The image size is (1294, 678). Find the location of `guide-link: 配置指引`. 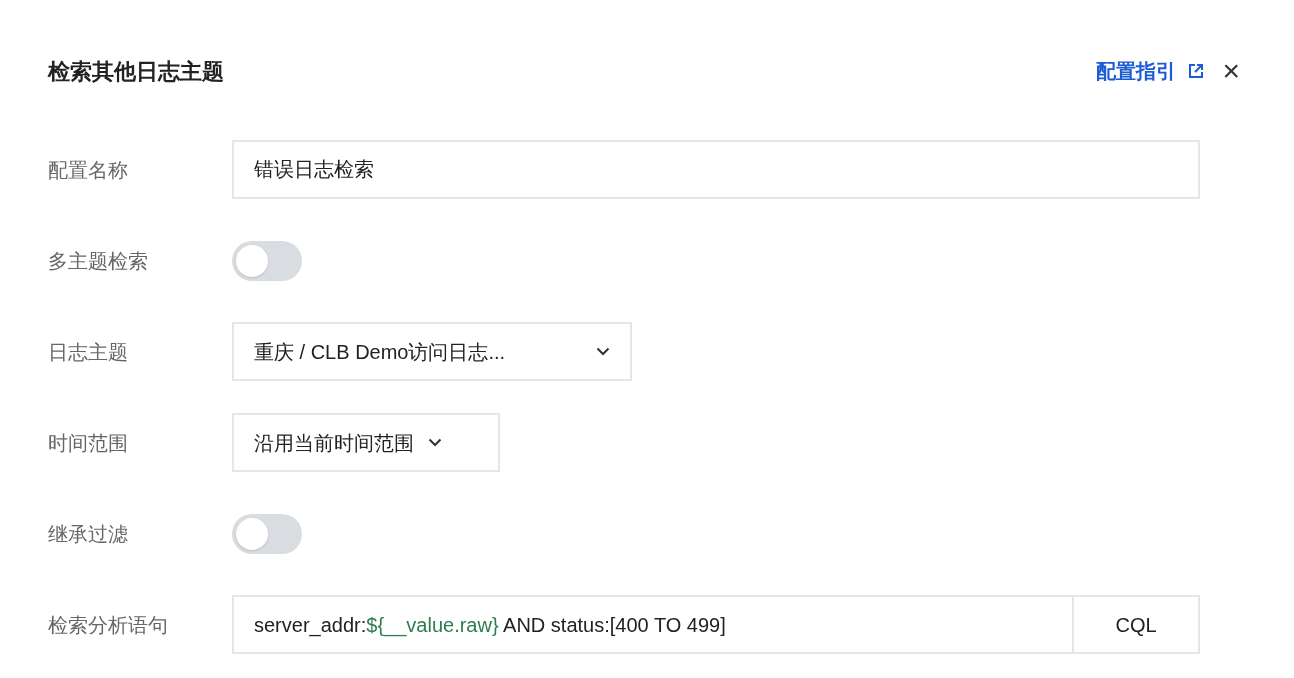

guide-link: 配置指引 is located at coordinates (1150, 71).